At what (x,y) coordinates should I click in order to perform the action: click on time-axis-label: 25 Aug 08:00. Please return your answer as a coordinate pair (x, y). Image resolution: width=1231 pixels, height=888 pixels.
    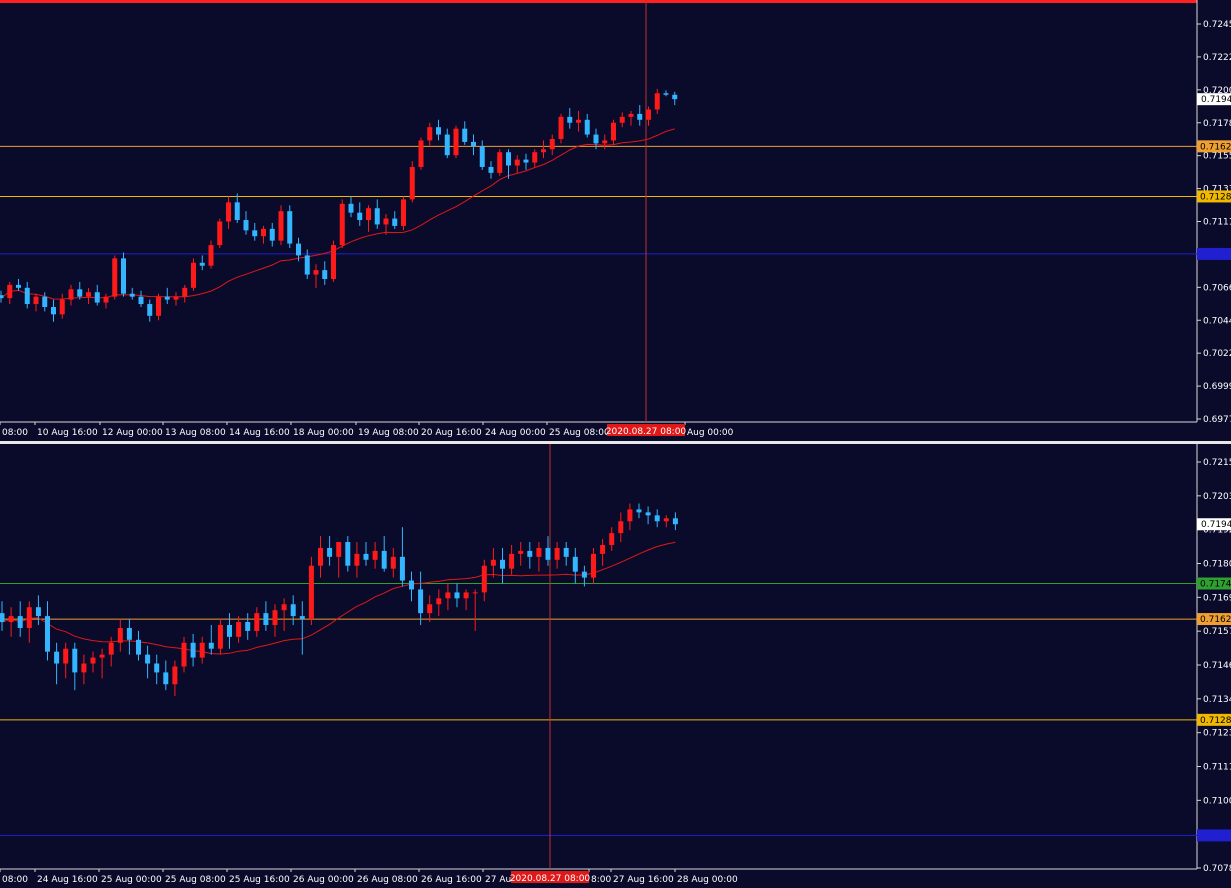
    Looking at the image, I should click on (579, 433).